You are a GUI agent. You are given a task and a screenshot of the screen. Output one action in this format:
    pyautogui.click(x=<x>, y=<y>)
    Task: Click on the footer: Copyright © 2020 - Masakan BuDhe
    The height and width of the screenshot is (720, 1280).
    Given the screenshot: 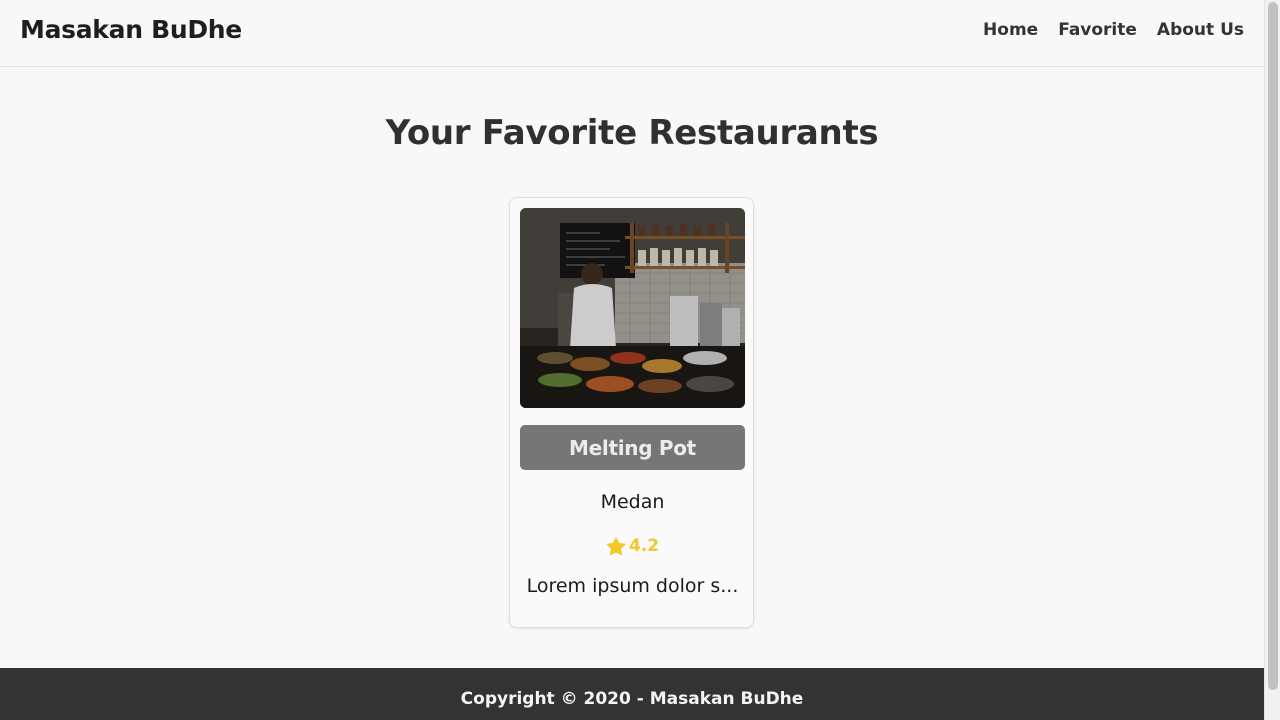 What is the action you would take?
    pyautogui.click(x=632, y=694)
    